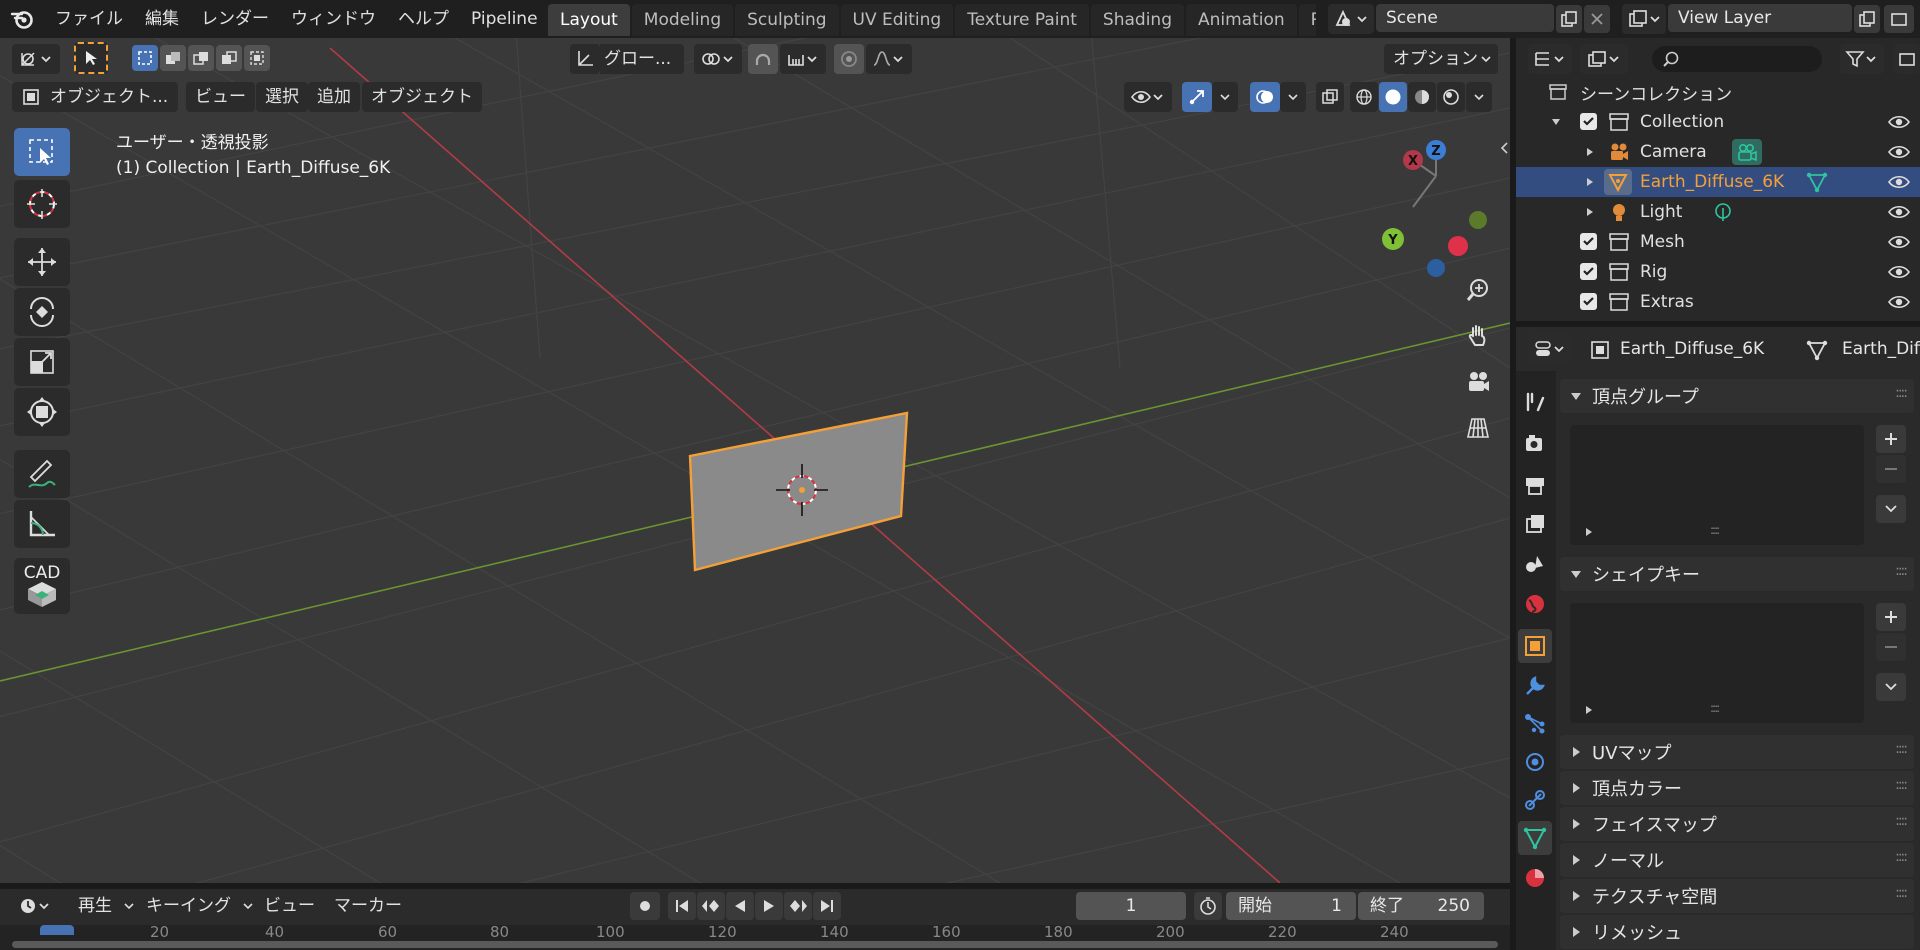 This screenshot has width=1920, height=950. I want to click on tab-world-icon, so click(1535, 604).